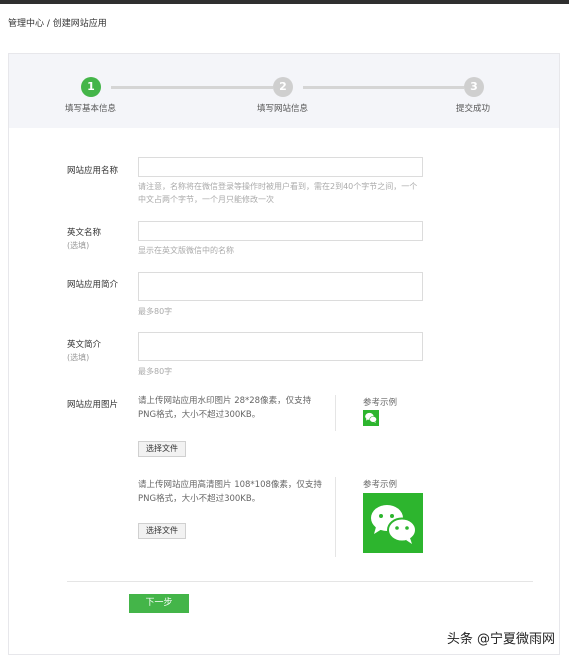  Describe the element at coordinates (335, 413) in the screenshot. I see `watermark-divider` at that location.